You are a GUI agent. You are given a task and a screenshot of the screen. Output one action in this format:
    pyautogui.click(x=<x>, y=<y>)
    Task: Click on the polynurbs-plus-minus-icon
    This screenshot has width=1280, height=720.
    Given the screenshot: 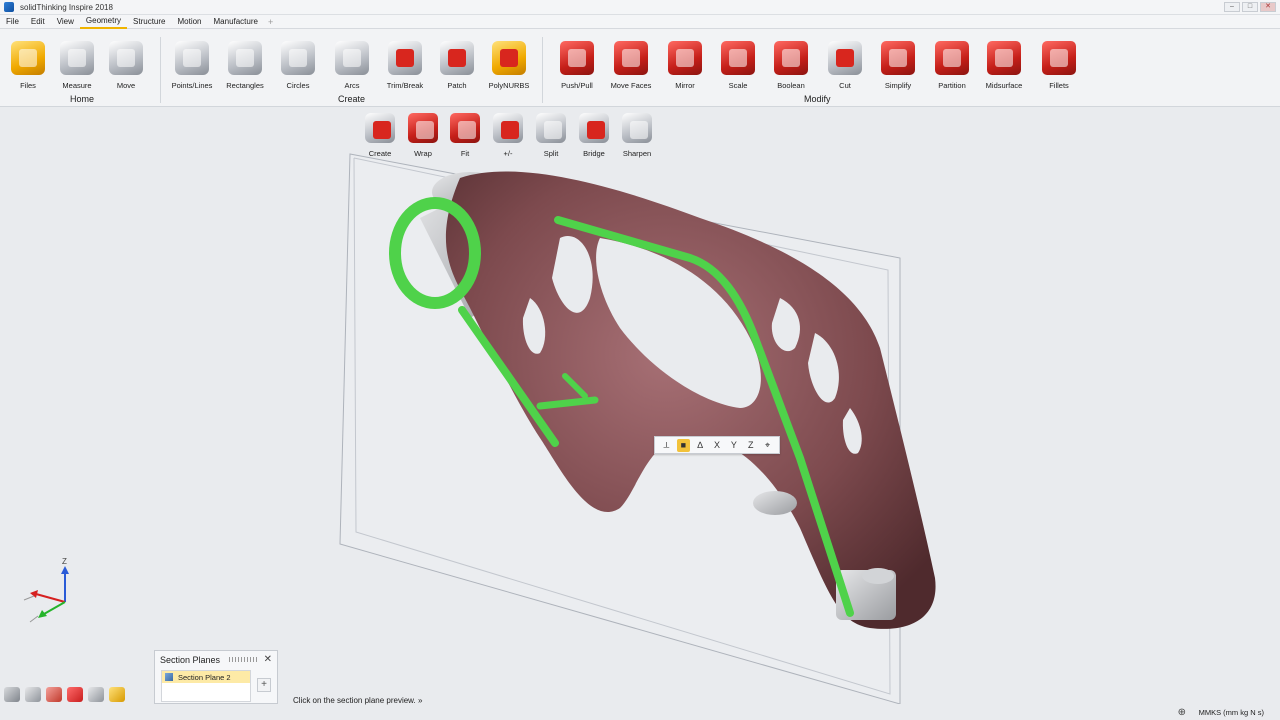 What is the action you would take?
    pyautogui.click(x=508, y=128)
    